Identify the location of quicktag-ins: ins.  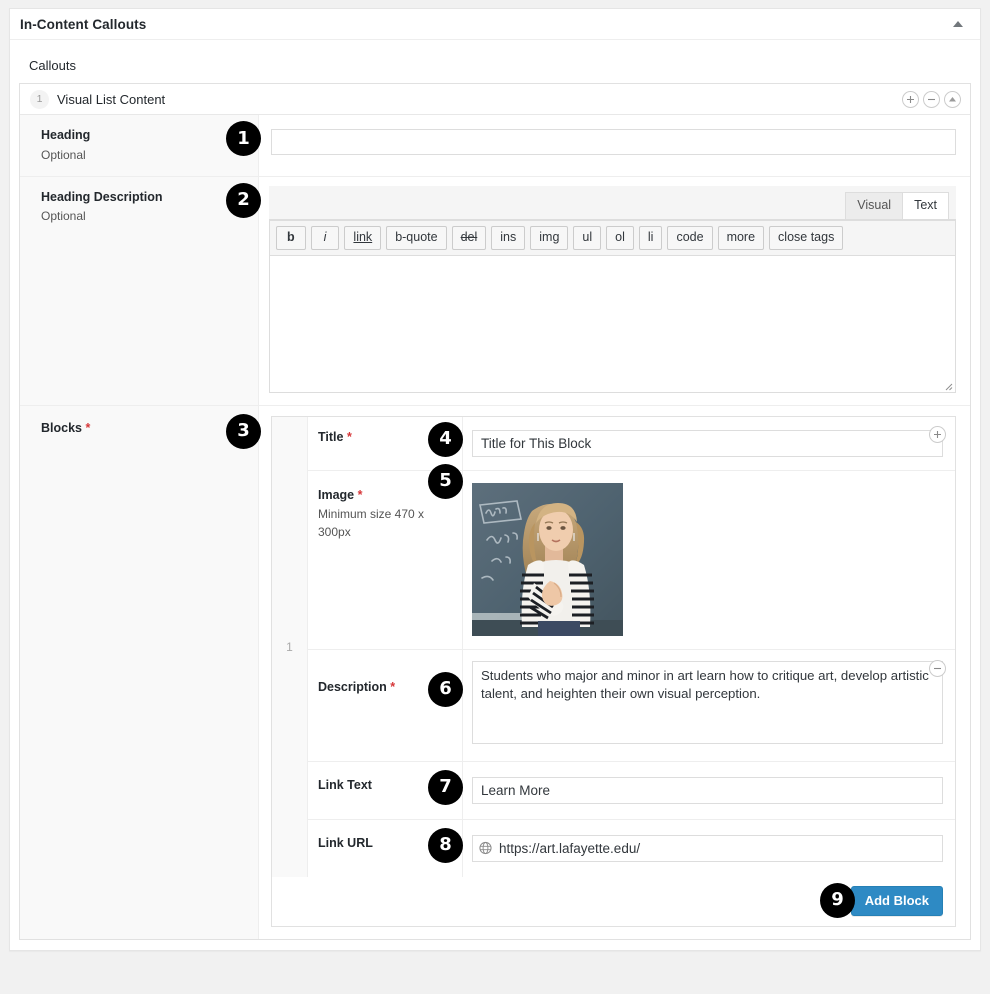
(508, 237).